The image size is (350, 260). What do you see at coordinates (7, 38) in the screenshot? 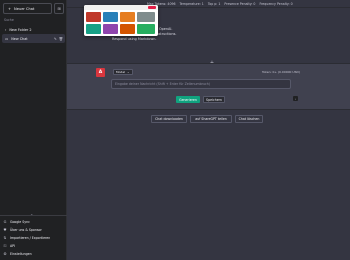
I see `chat-bubble-icon: ▭` at bounding box center [7, 38].